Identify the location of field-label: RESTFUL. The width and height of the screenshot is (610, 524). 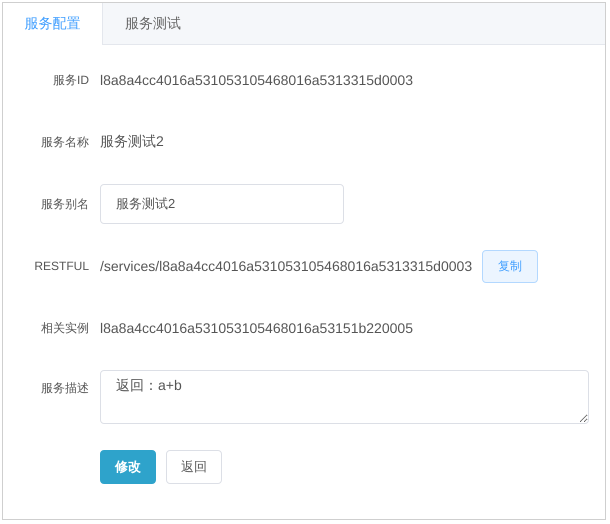
(61, 266).